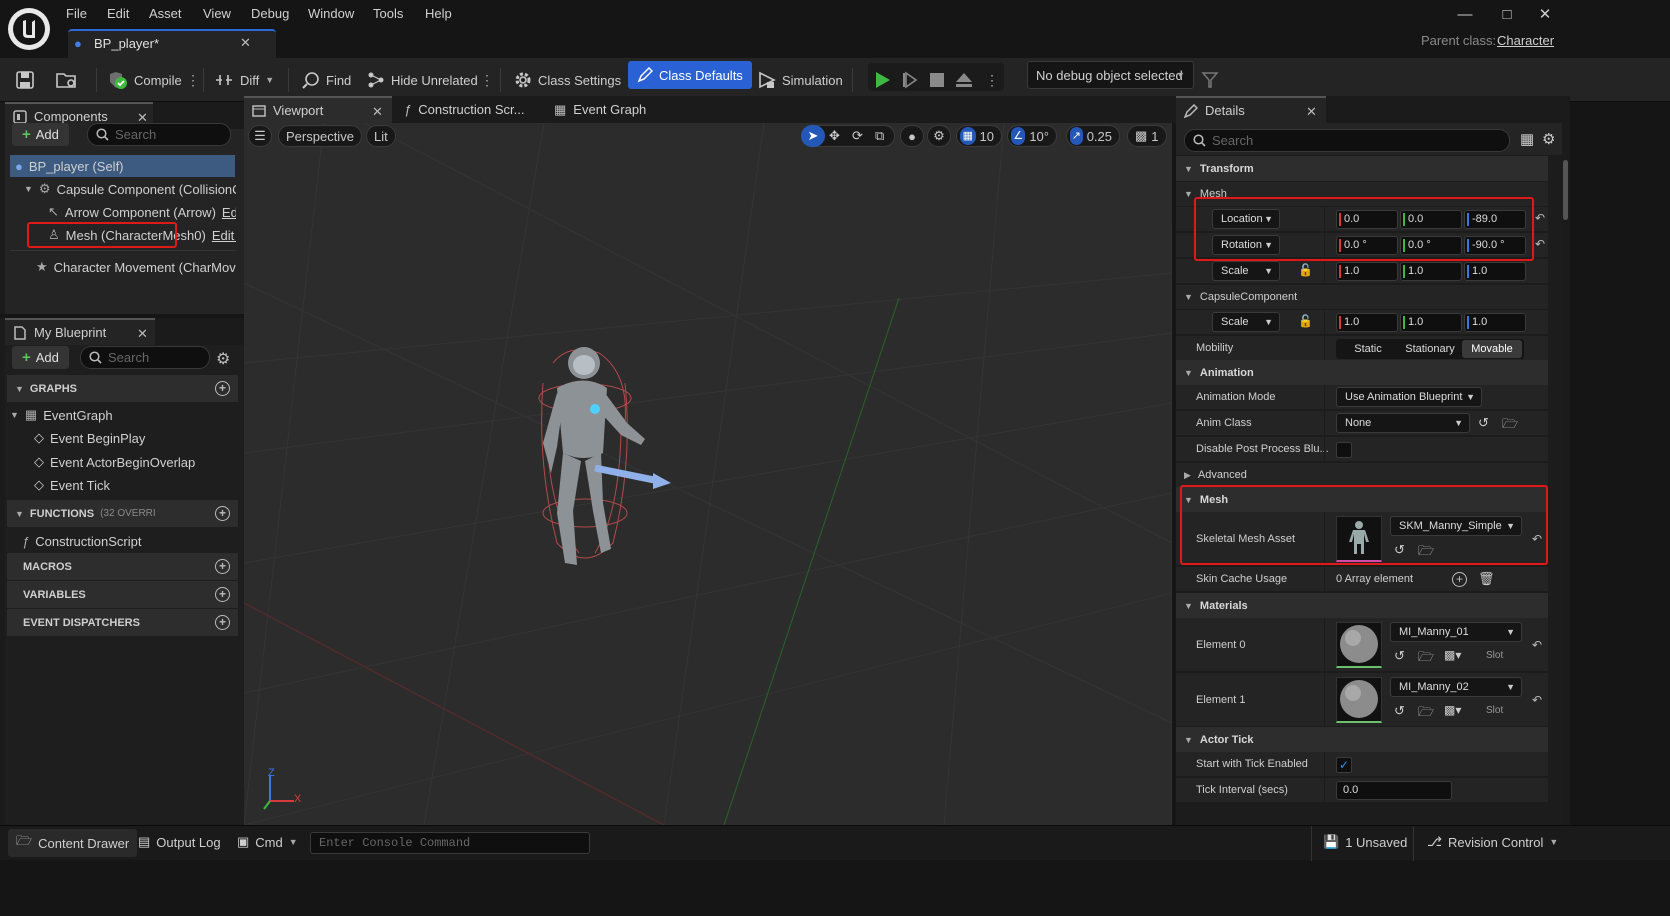 The image size is (1670, 916). Describe the element at coordinates (73, 843) in the screenshot. I see `content-drawer-button: 🗁 Content Drawer` at that location.